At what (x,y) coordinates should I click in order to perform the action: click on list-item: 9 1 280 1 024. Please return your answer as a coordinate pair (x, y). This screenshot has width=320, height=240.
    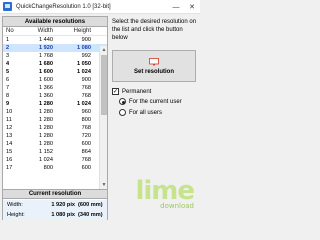
    Looking at the image, I should click on (55, 104).